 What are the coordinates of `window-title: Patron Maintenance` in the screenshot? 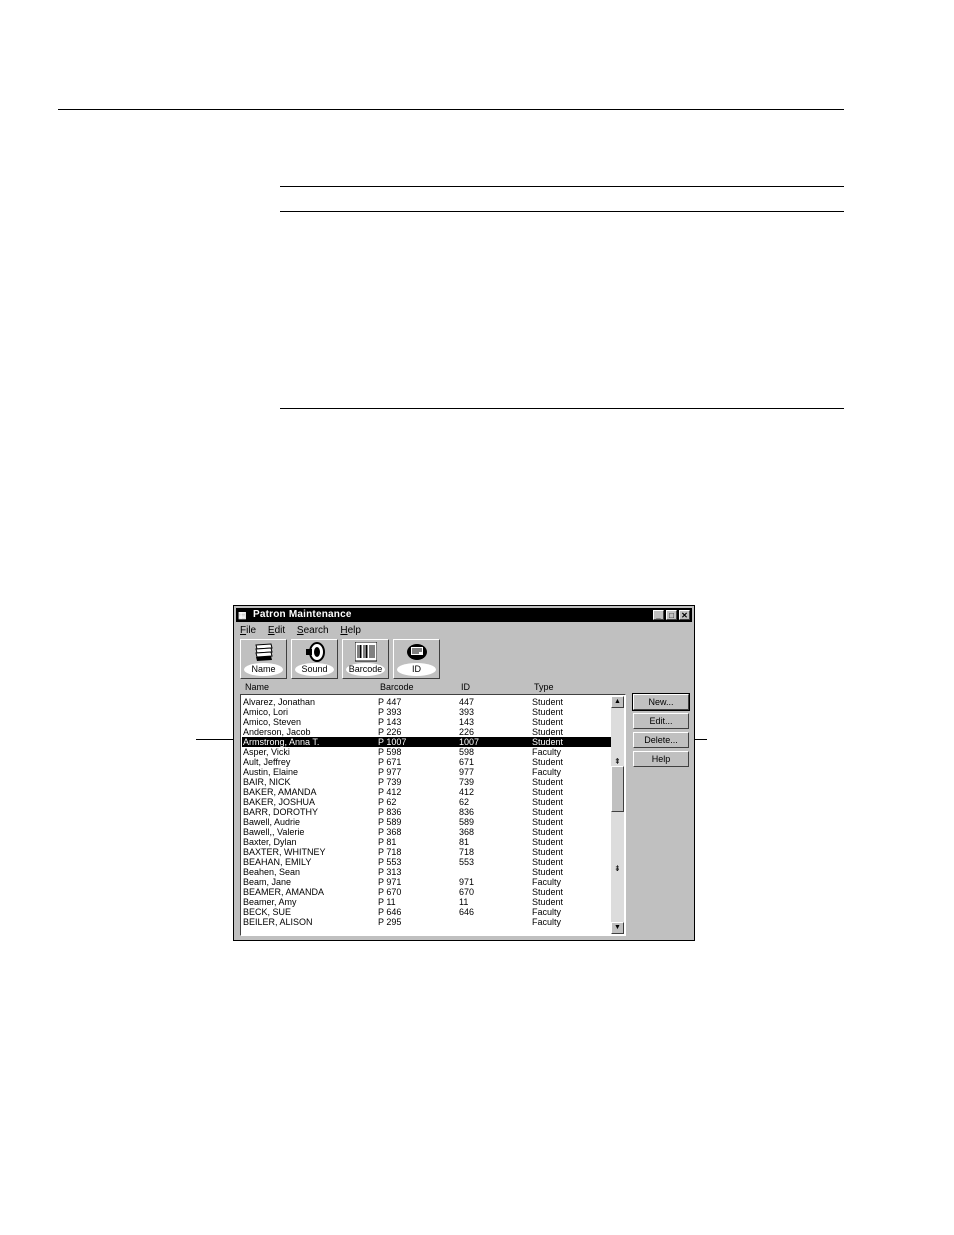 It's located at (302, 614).